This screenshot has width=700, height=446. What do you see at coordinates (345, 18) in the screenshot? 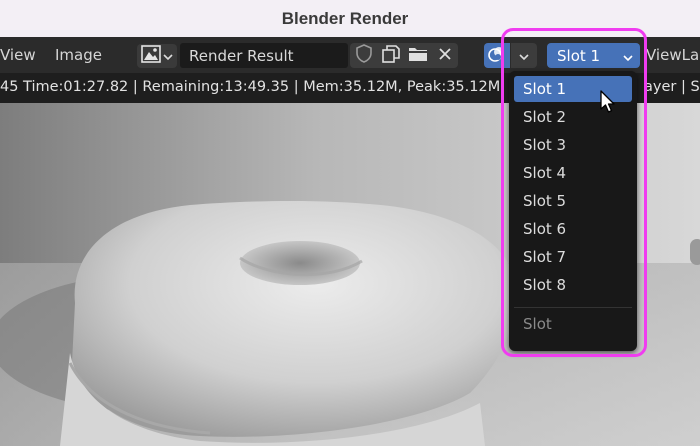
I see `window-title: Blender Render` at bounding box center [345, 18].